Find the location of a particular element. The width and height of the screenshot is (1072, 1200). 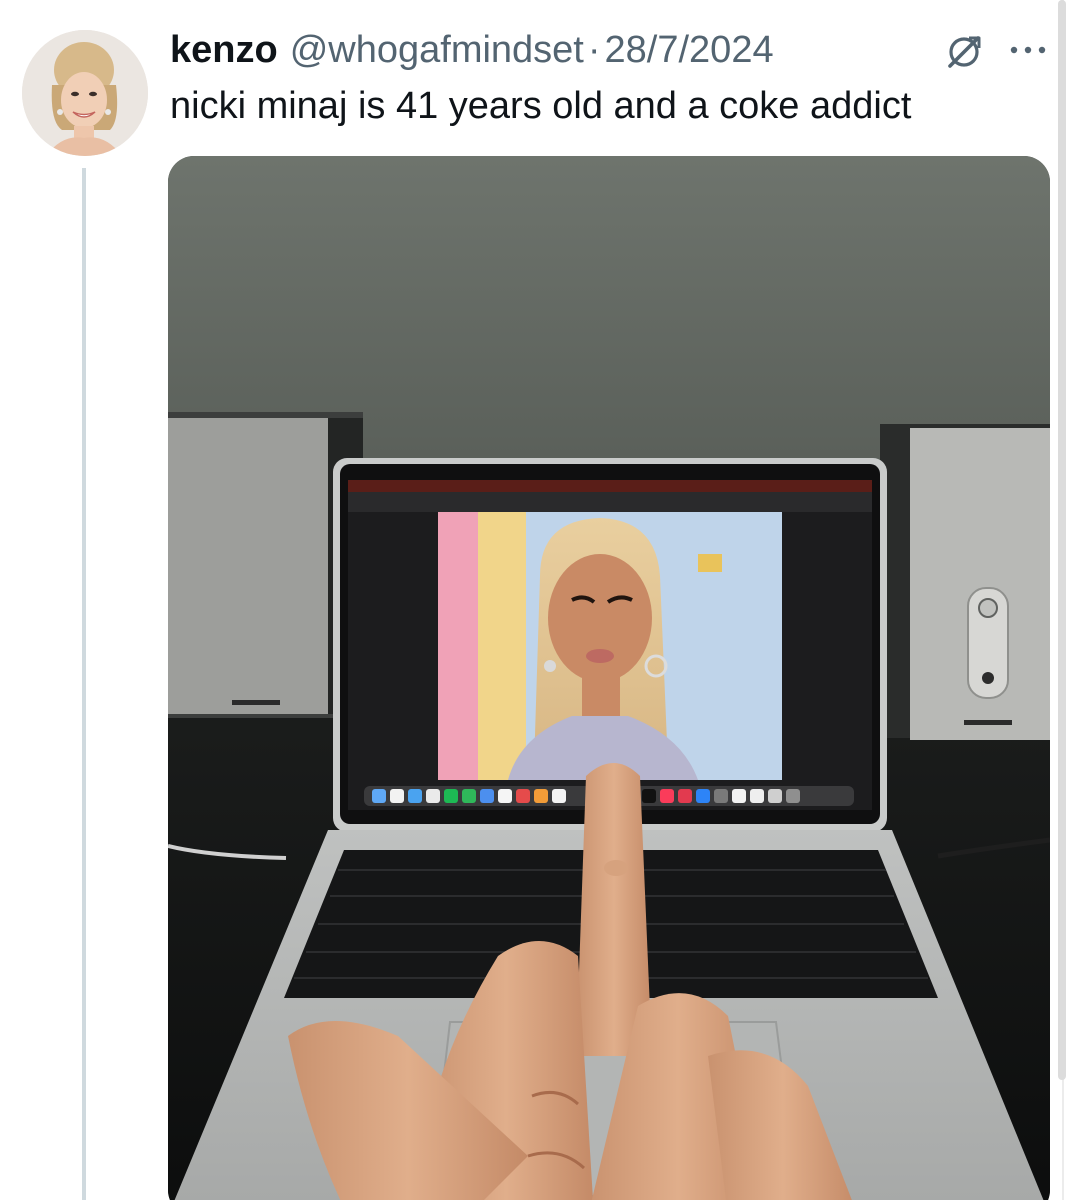

avatar-image is located at coordinates (85, 93).